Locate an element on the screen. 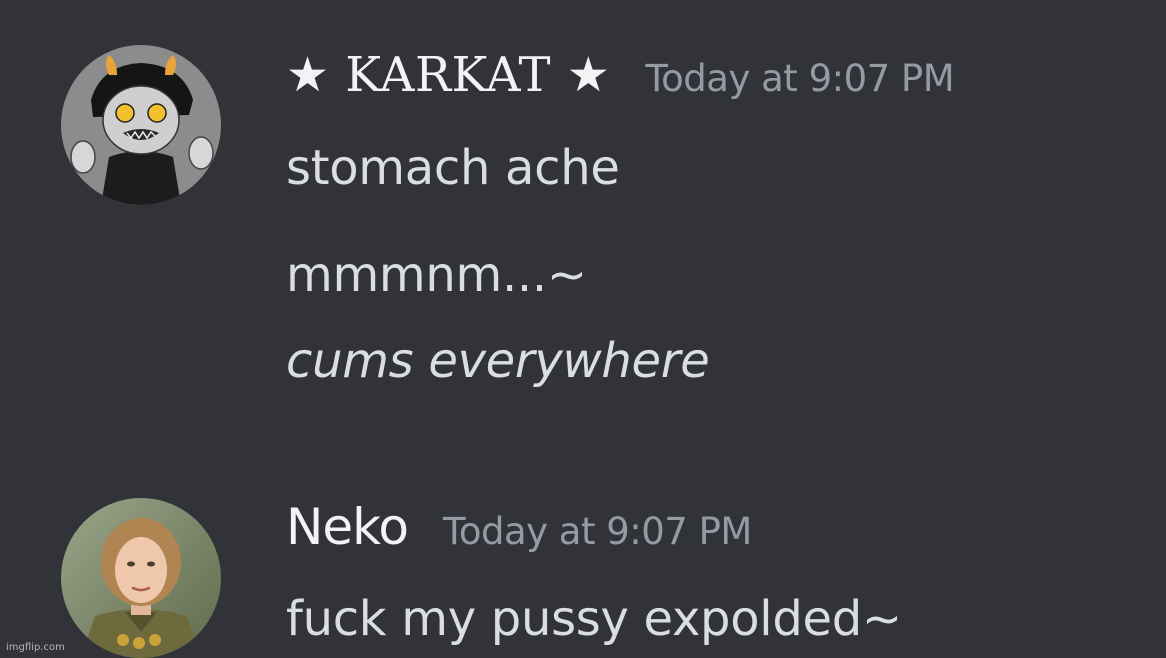 This screenshot has width=1166, height=658. karkat-message-line-2: mmmnm...~ is located at coordinates (436, 275).